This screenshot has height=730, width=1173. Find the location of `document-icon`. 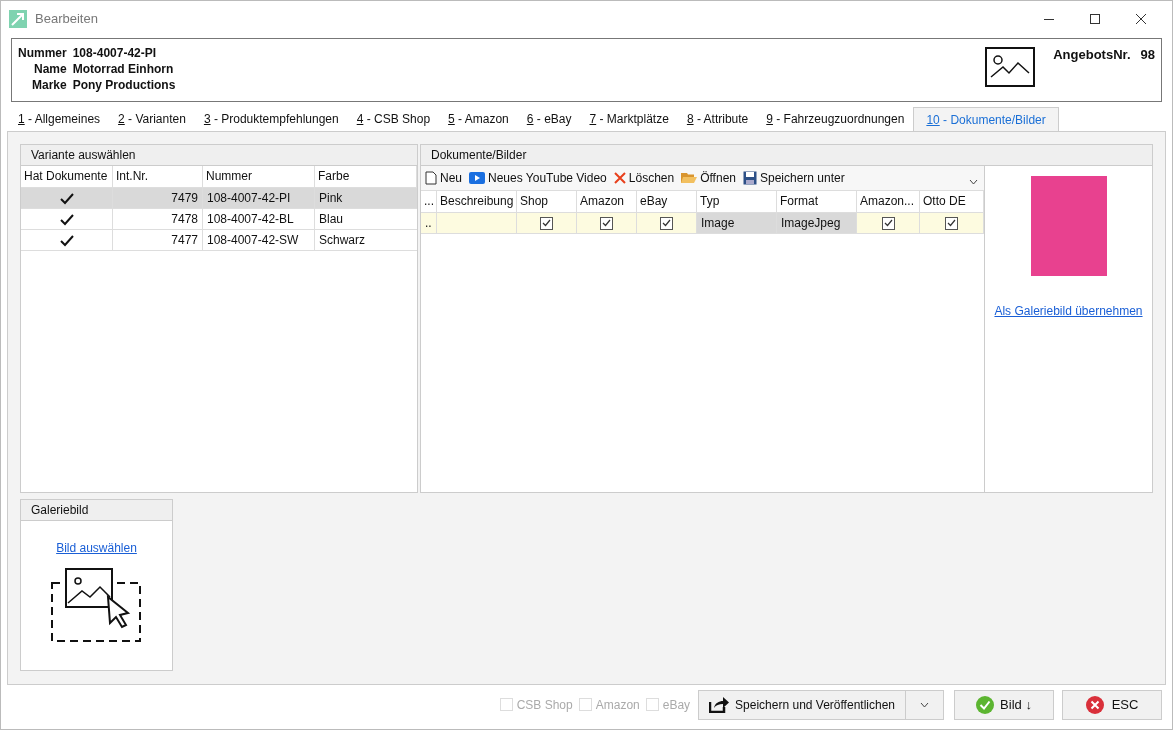

document-icon is located at coordinates (431, 178).